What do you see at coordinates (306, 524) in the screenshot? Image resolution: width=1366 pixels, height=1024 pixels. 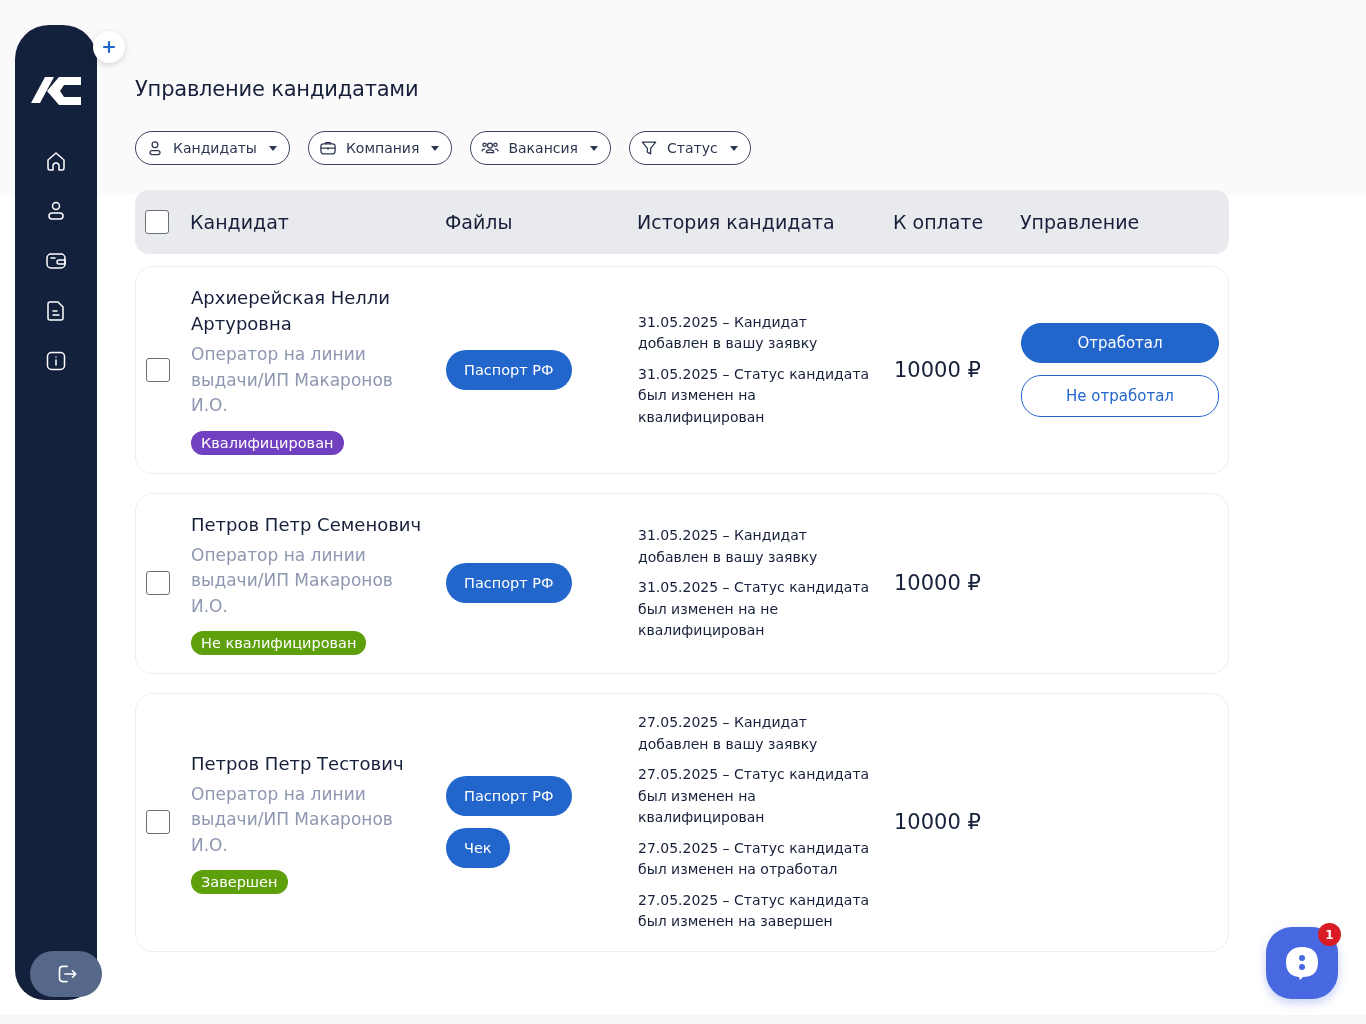 I see `candidate-name: Петров Петр Семенович` at bounding box center [306, 524].